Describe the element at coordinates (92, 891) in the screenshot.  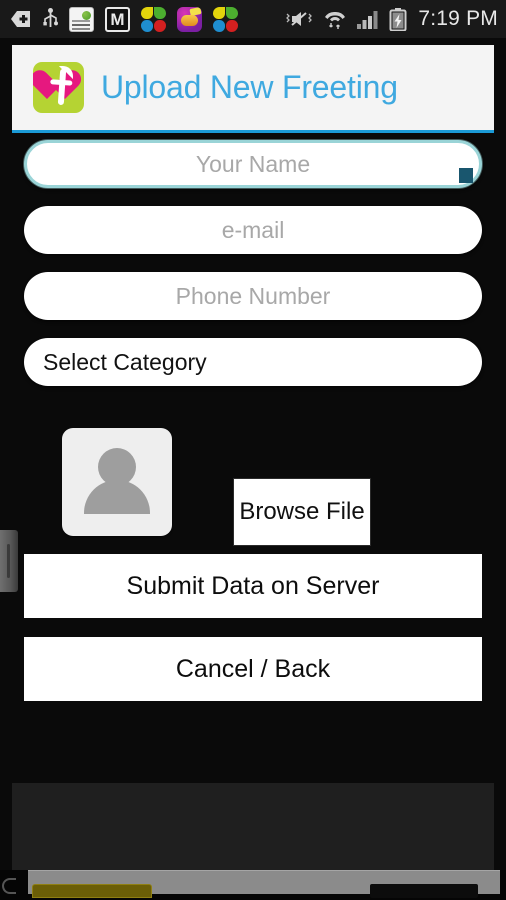
I see `bottom-tab-highlighted` at that location.